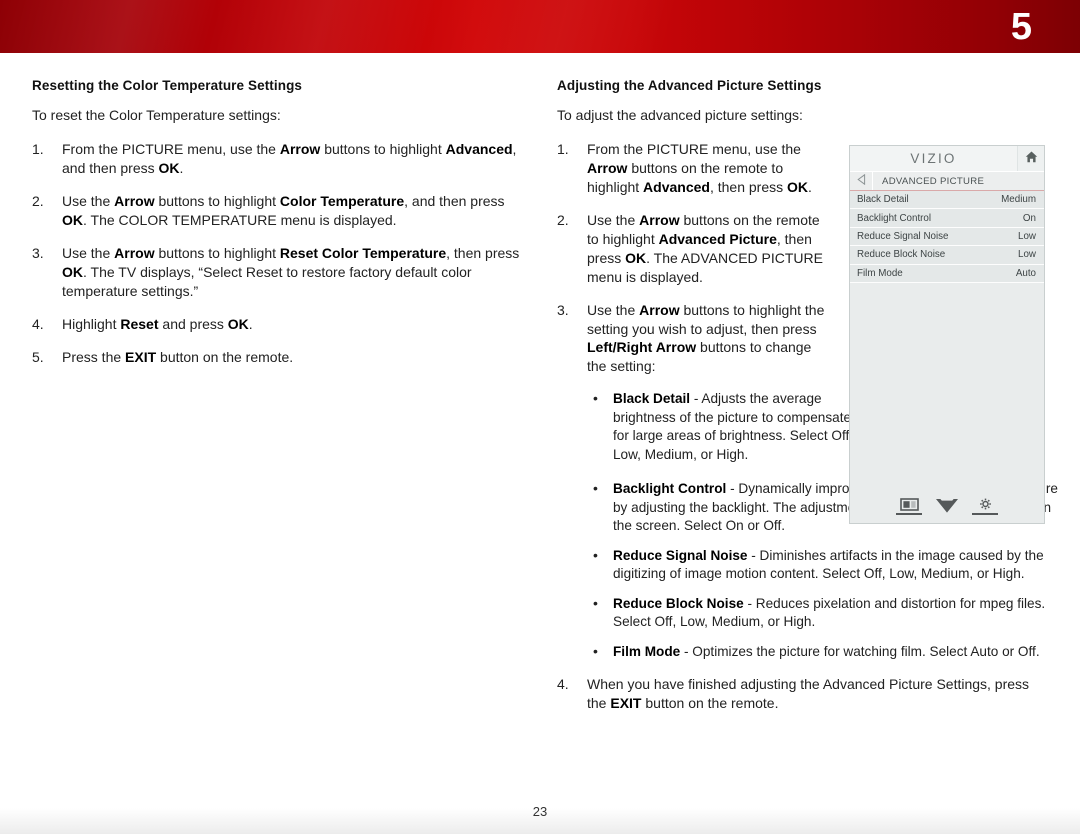 The height and width of the screenshot is (834, 1080). I want to click on step-number: 5., so click(38, 356).